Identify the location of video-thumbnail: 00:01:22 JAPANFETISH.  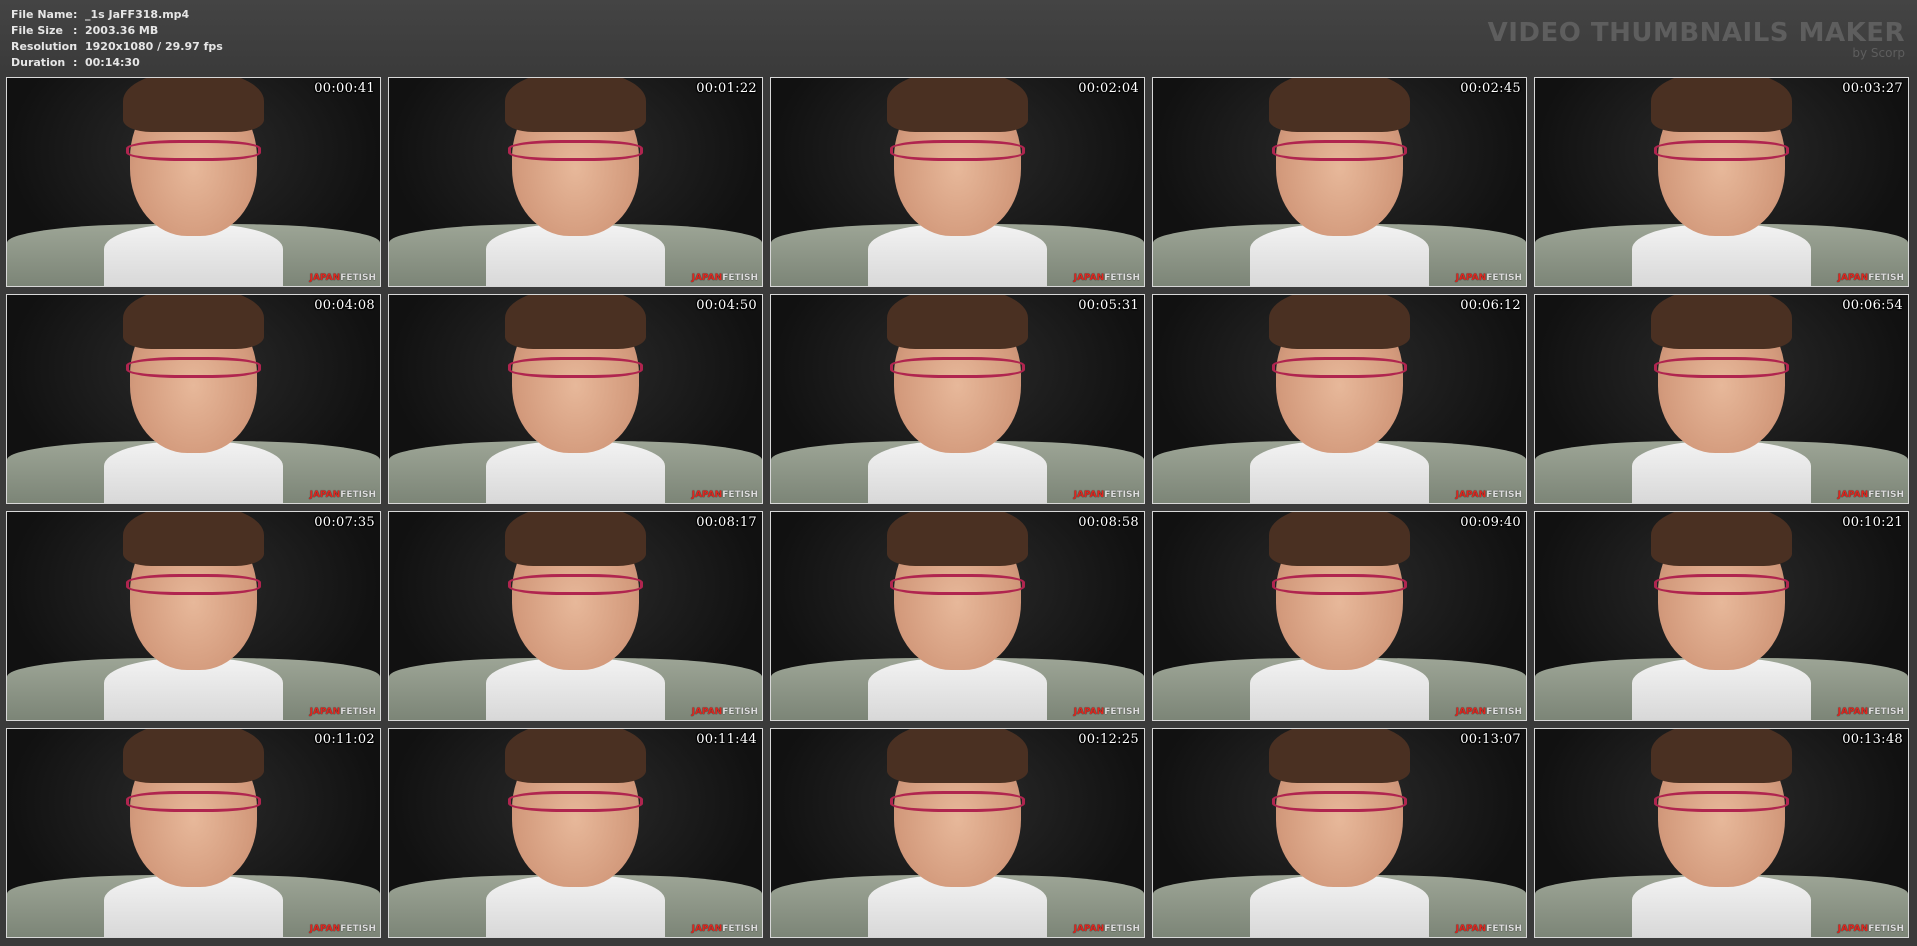
(575, 182).